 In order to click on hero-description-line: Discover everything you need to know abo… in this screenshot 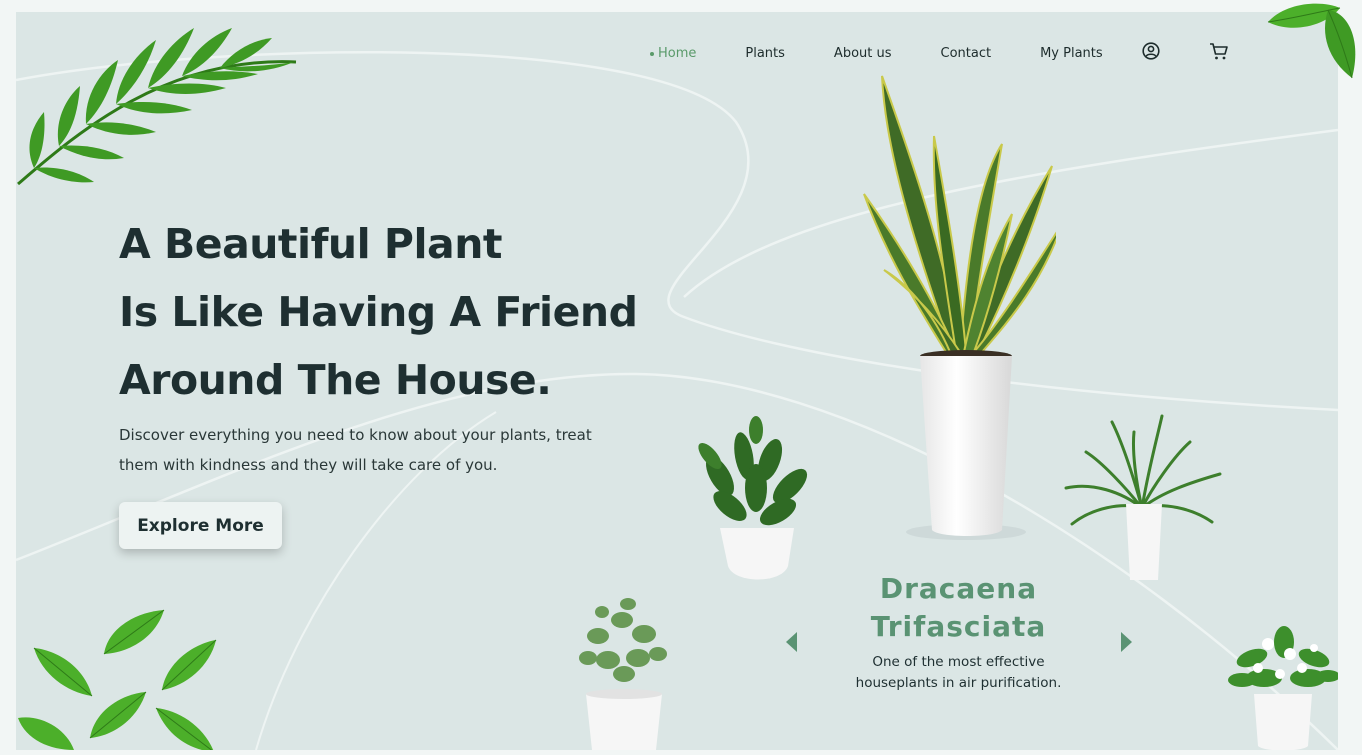, I will do `click(355, 435)`.